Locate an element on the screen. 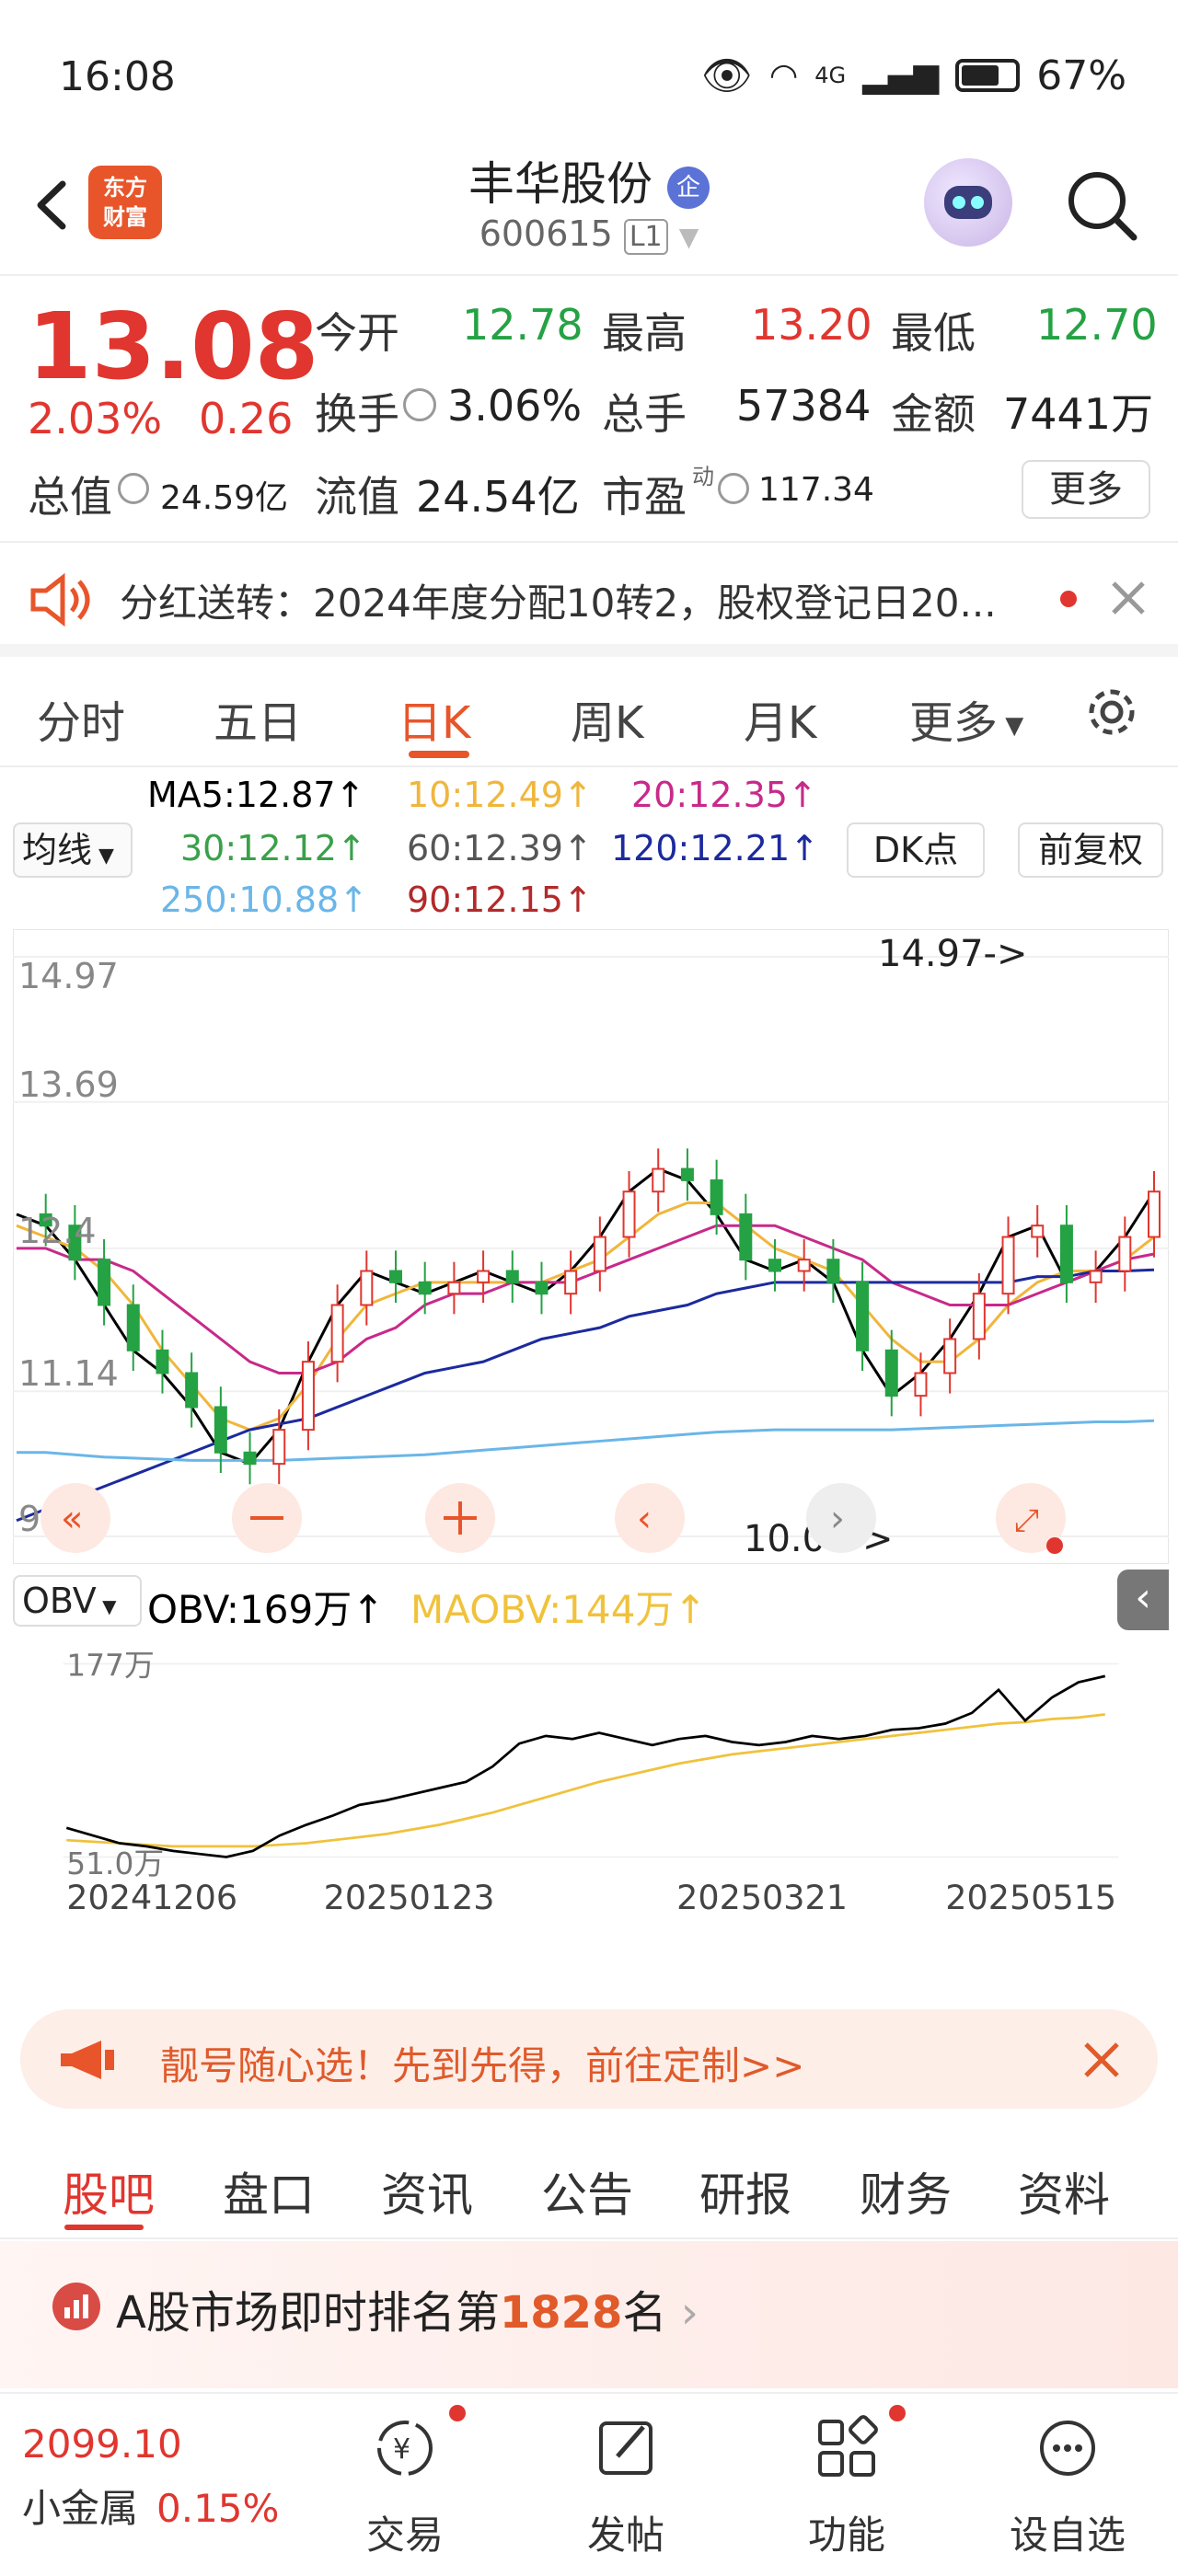  obv-lines is located at coordinates (585, 1766).